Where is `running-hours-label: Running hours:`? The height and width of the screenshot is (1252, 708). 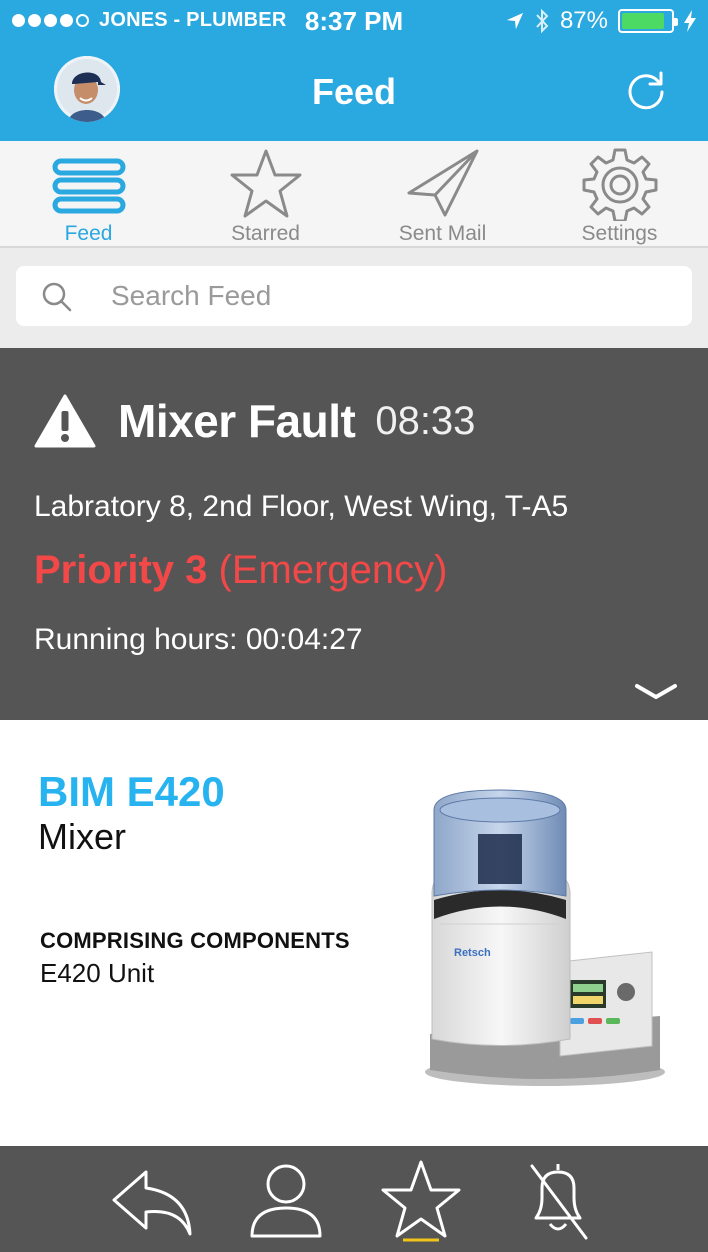 running-hours-label: Running hours: is located at coordinates (136, 639).